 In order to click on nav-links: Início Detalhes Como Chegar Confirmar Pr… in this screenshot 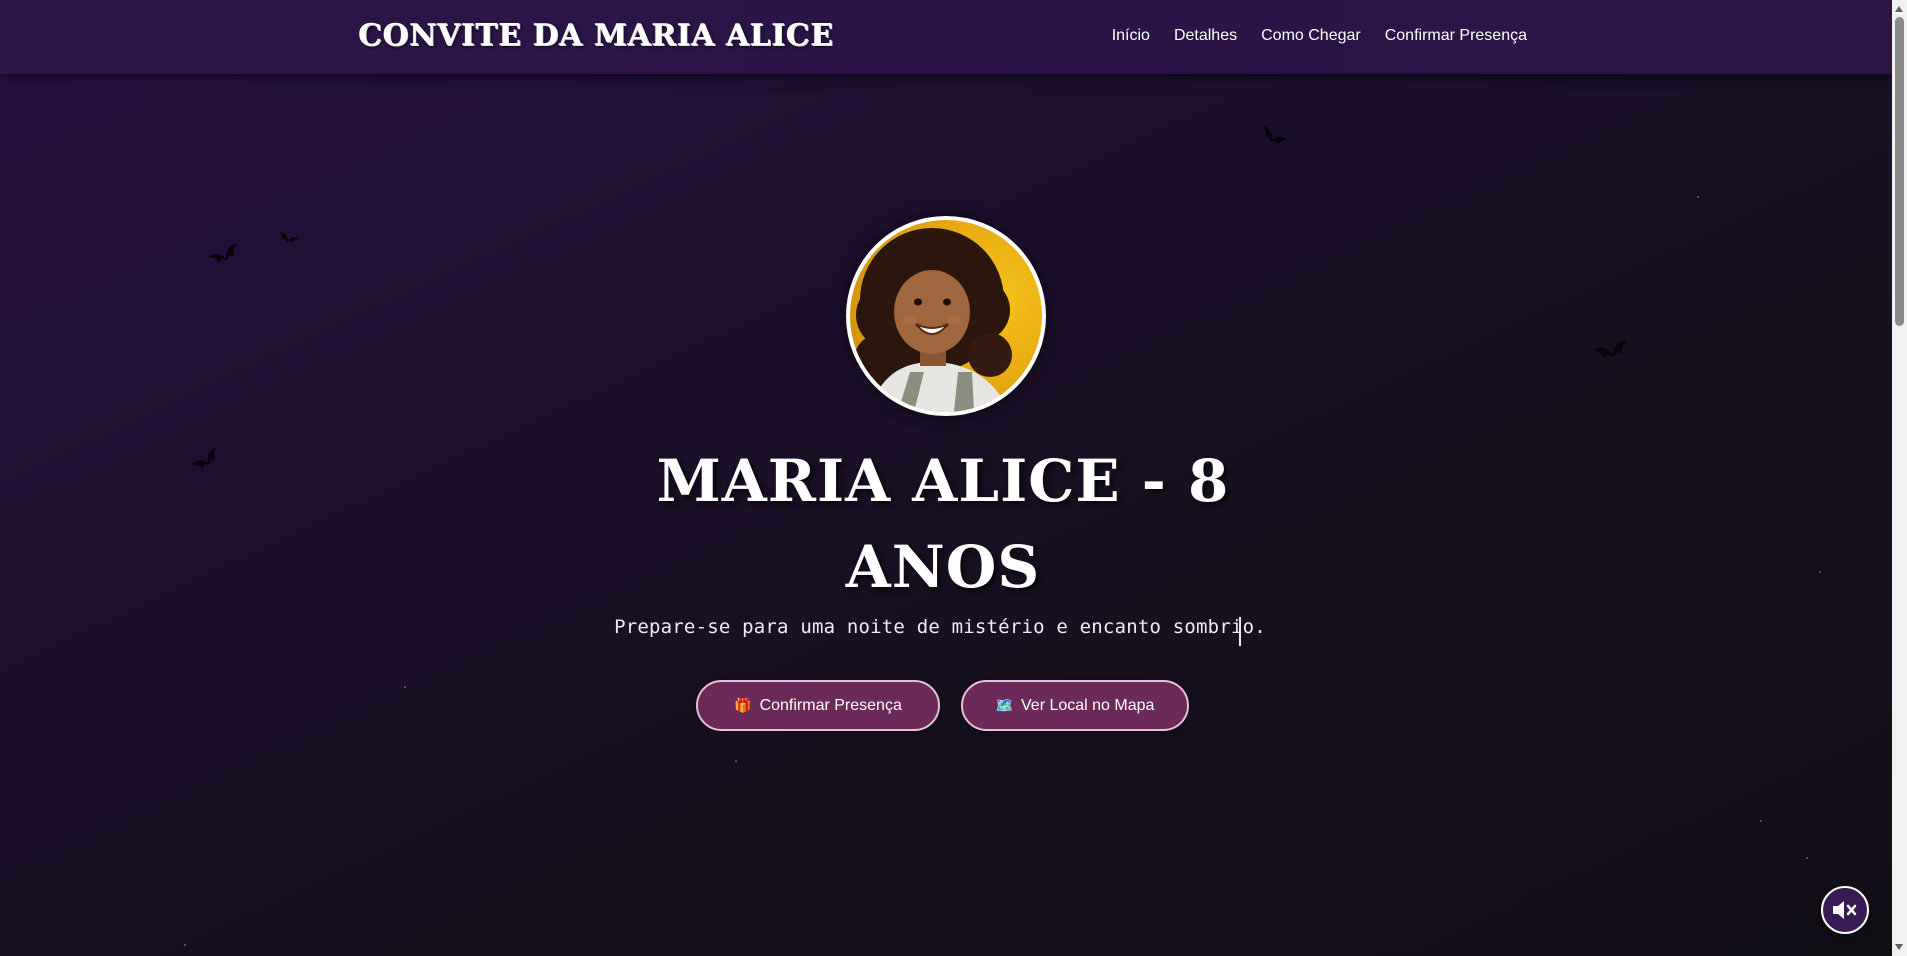, I will do `click(1319, 36)`.